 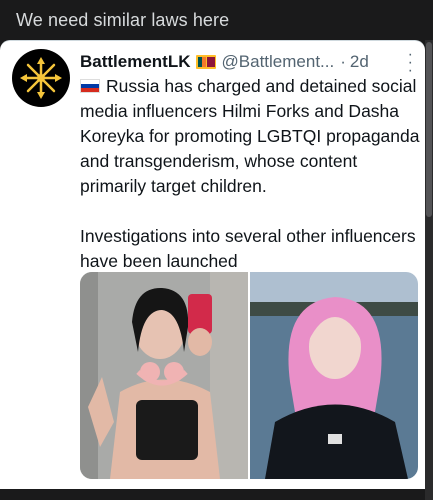 I want to click on more-dots-icon: · · ·, so click(x=410, y=63).